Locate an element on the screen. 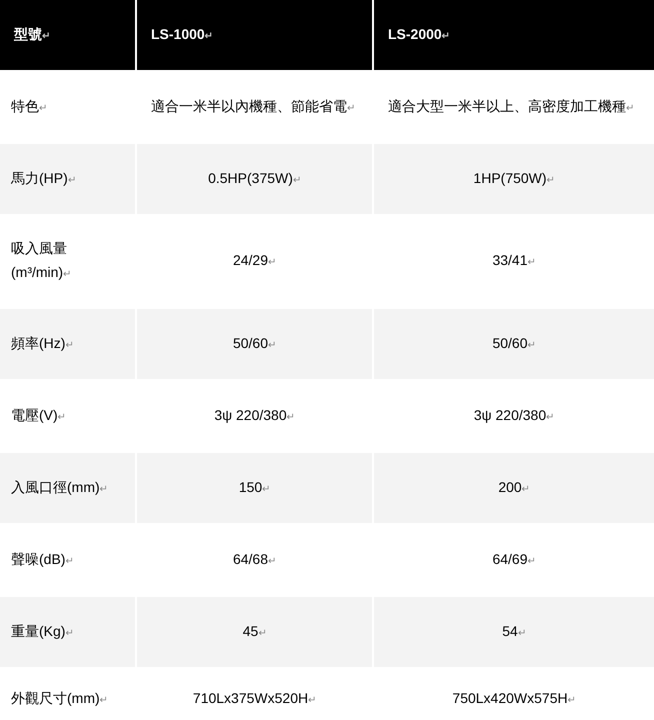 The image size is (654, 720). table-cell-text: 54↵ is located at coordinates (514, 631).